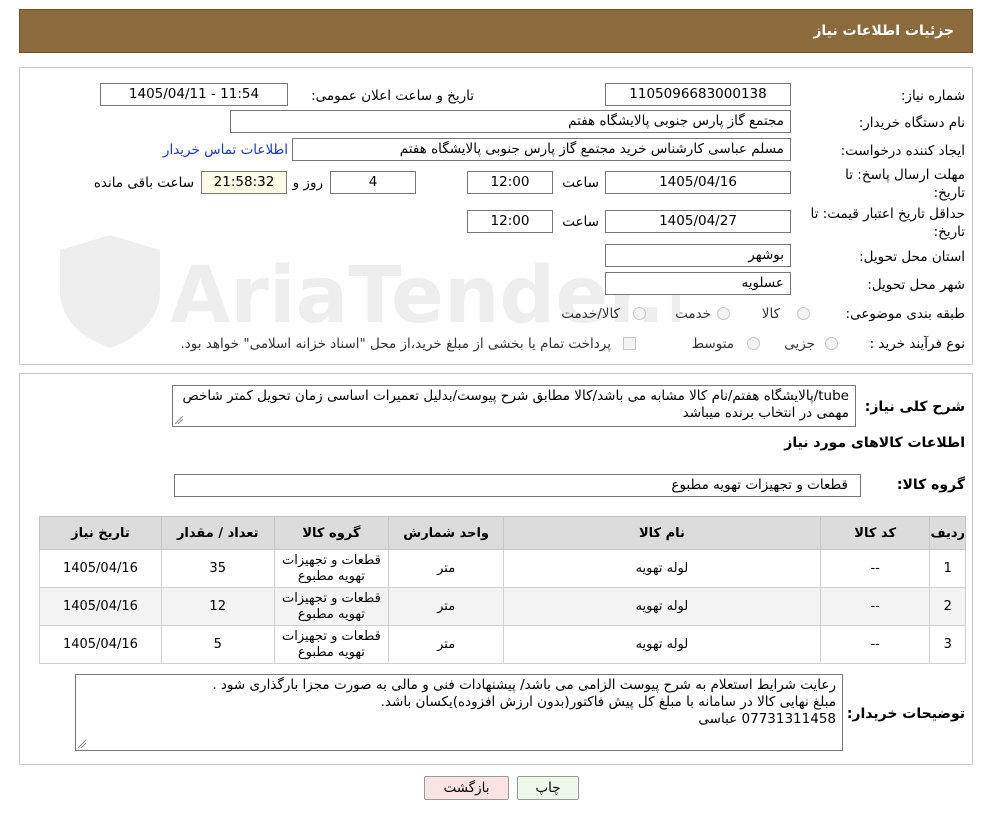 Image resolution: width=985 pixels, height=820 pixels. Describe the element at coordinates (947, 533) in the screenshot. I see `col-header-row-number: ردیف` at that location.